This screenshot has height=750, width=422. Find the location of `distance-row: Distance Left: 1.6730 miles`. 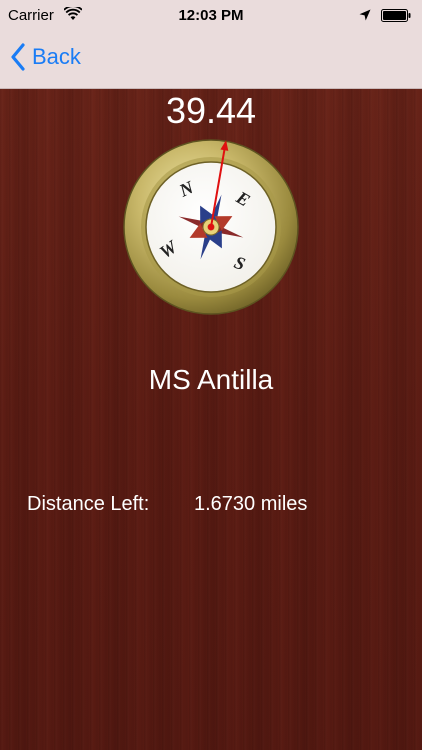

distance-row: Distance Left: 1.6730 miles is located at coordinates (167, 504).